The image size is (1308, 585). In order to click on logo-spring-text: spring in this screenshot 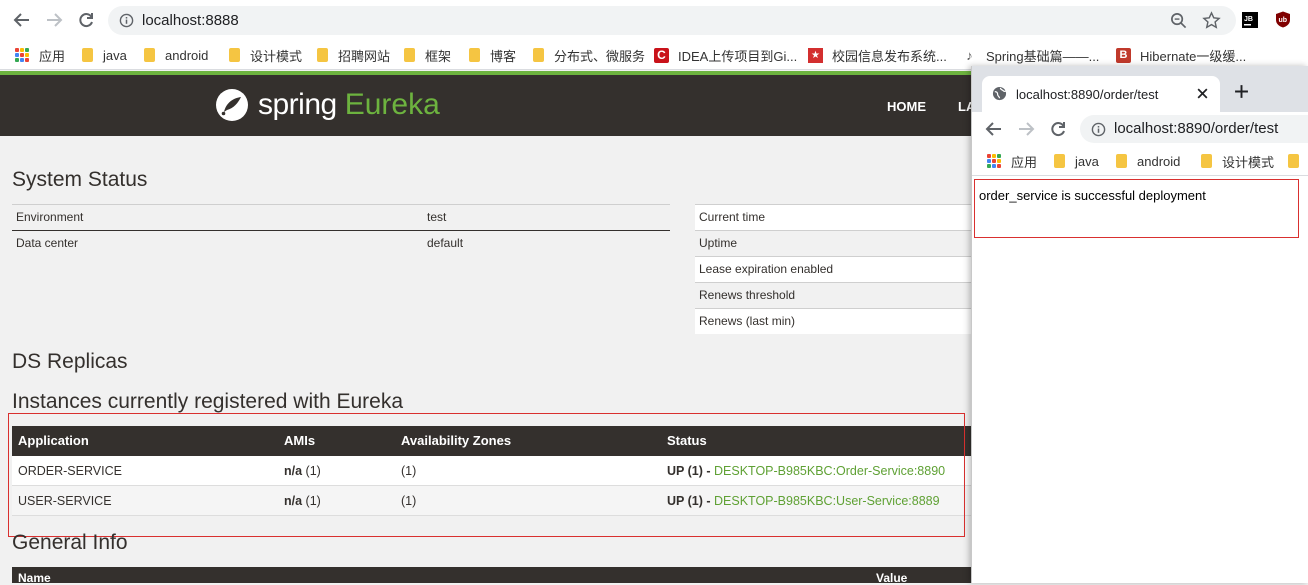, I will do `click(297, 104)`.